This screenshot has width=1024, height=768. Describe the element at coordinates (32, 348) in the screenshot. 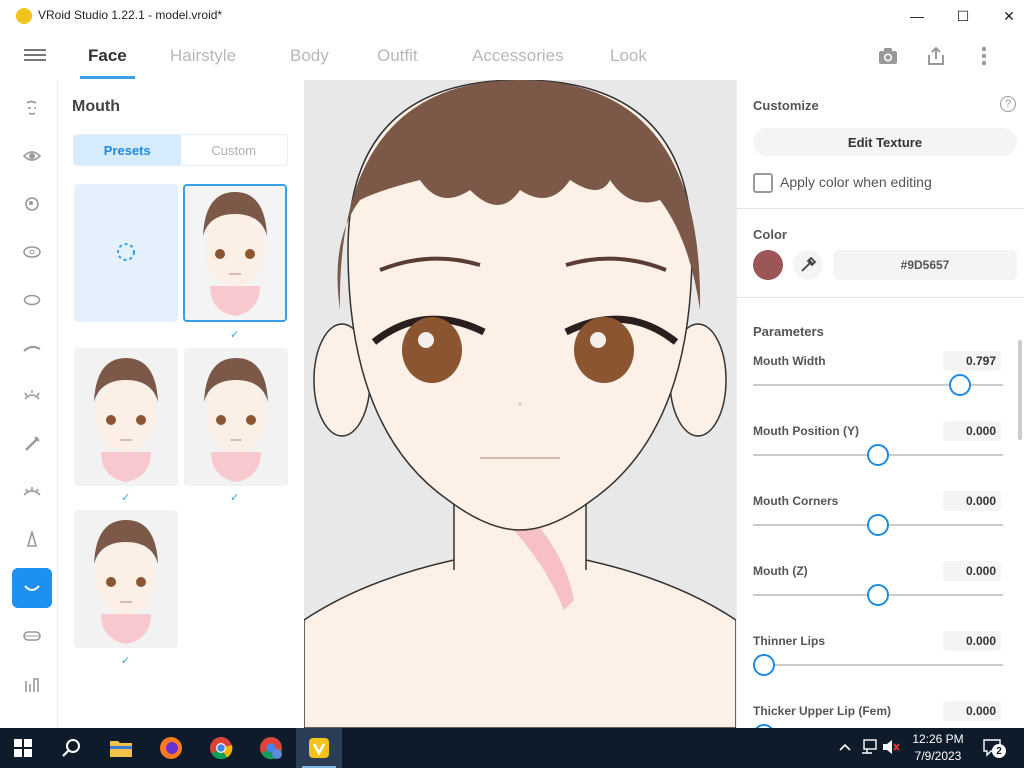

I see `eyebrow-icon` at that location.